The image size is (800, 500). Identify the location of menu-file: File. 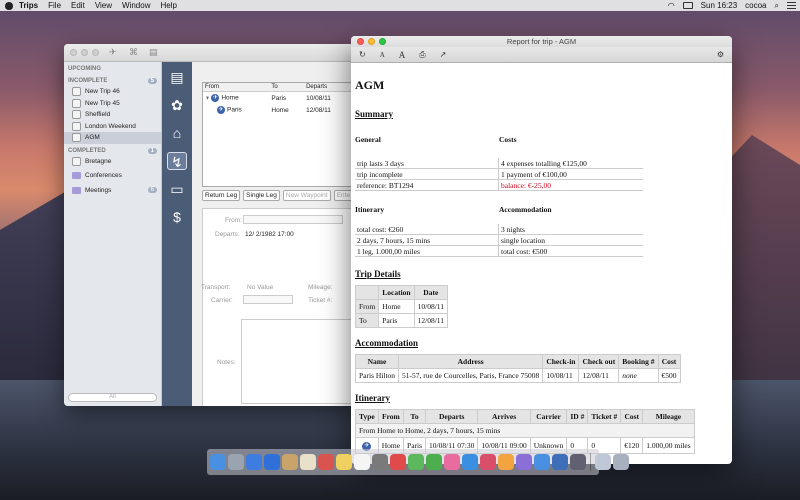
(54, 5).